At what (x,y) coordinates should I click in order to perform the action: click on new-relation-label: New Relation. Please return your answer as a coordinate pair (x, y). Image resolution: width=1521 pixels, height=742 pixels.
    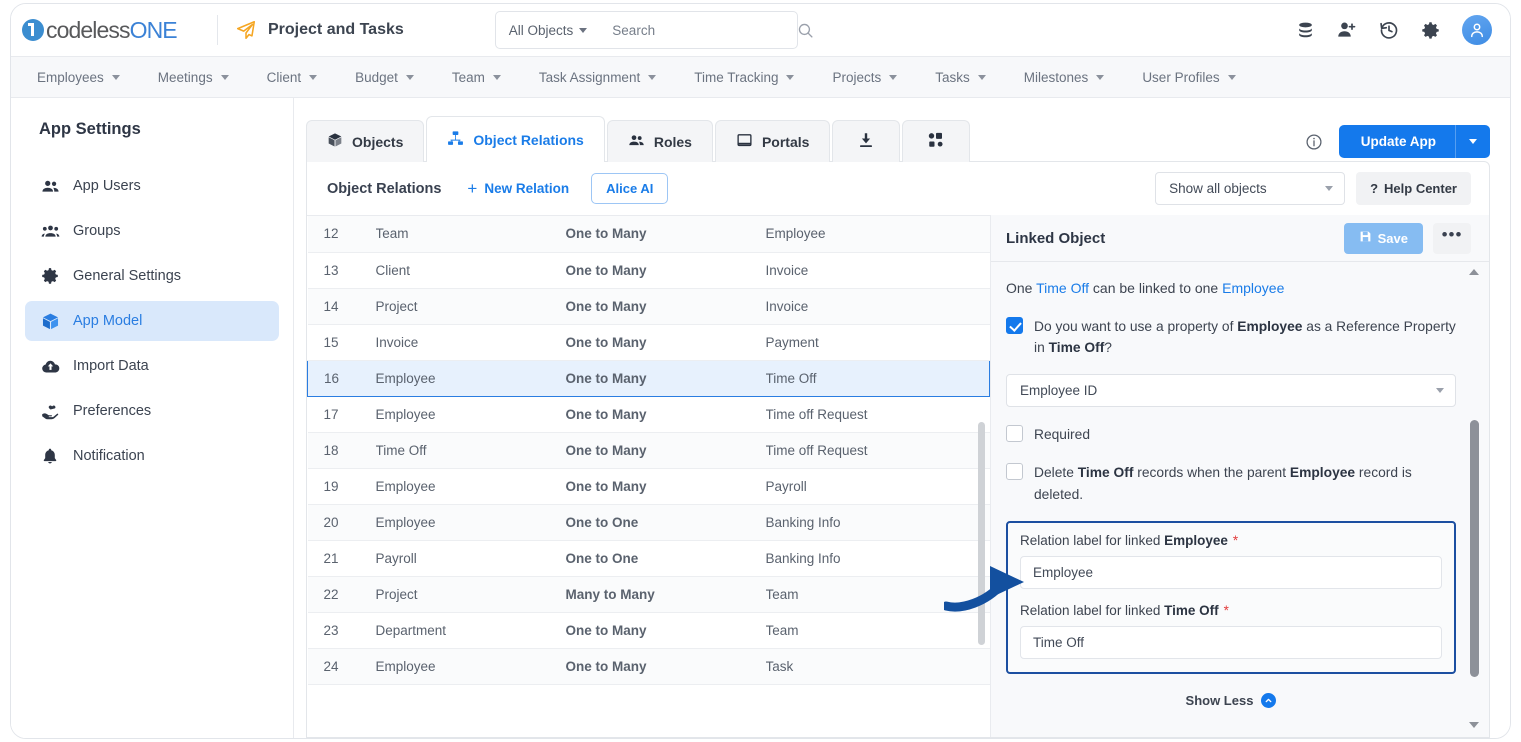
    Looking at the image, I should click on (527, 188).